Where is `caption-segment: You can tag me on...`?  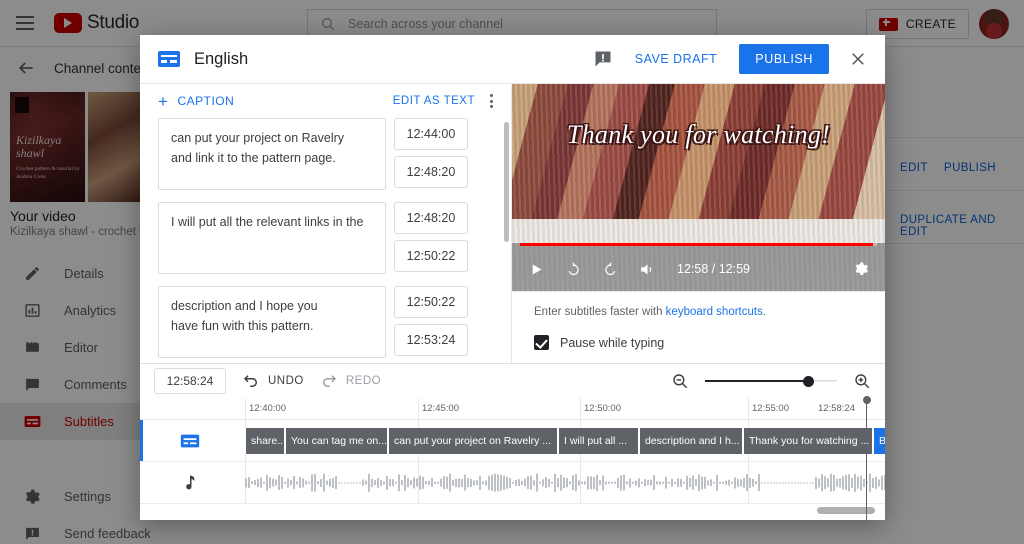
caption-segment: You can tag me on... is located at coordinates (336, 440).